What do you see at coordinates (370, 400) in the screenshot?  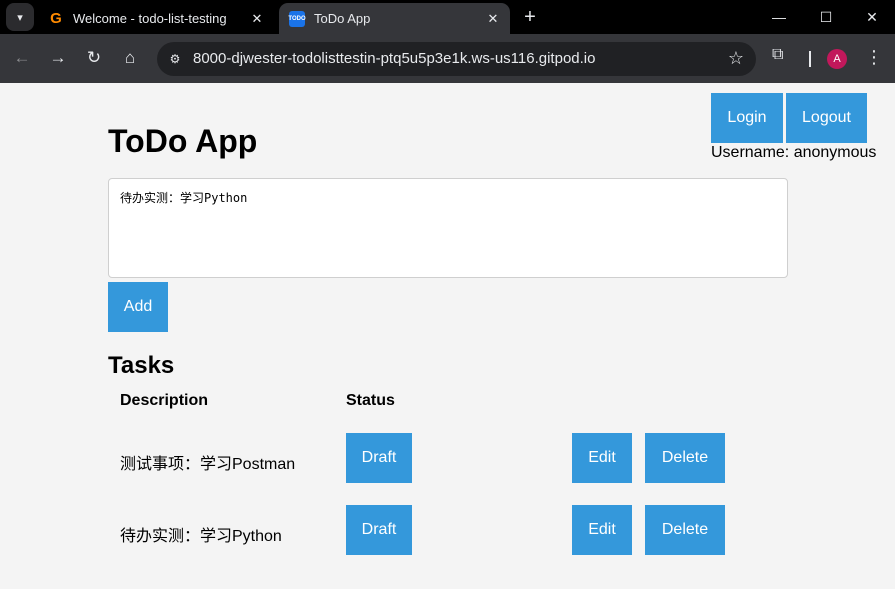 I see `column-header-status: Status` at bounding box center [370, 400].